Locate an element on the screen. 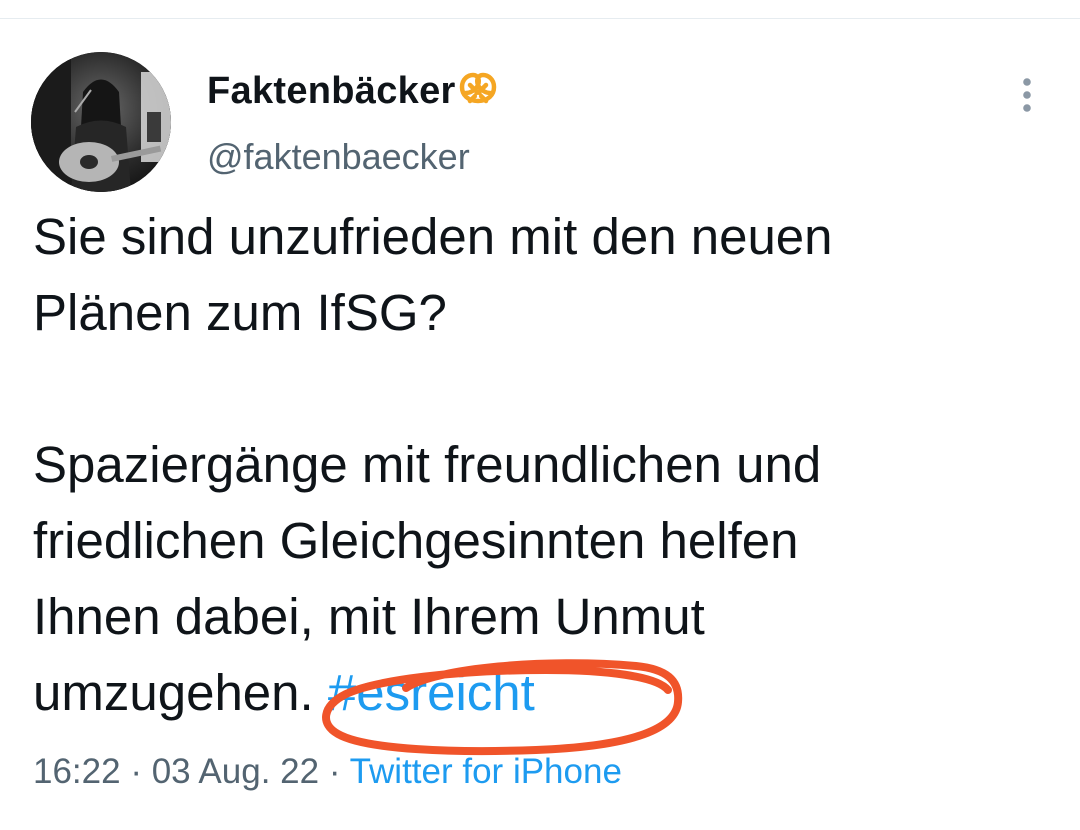  more-options-button is located at coordinates (1027, 95).